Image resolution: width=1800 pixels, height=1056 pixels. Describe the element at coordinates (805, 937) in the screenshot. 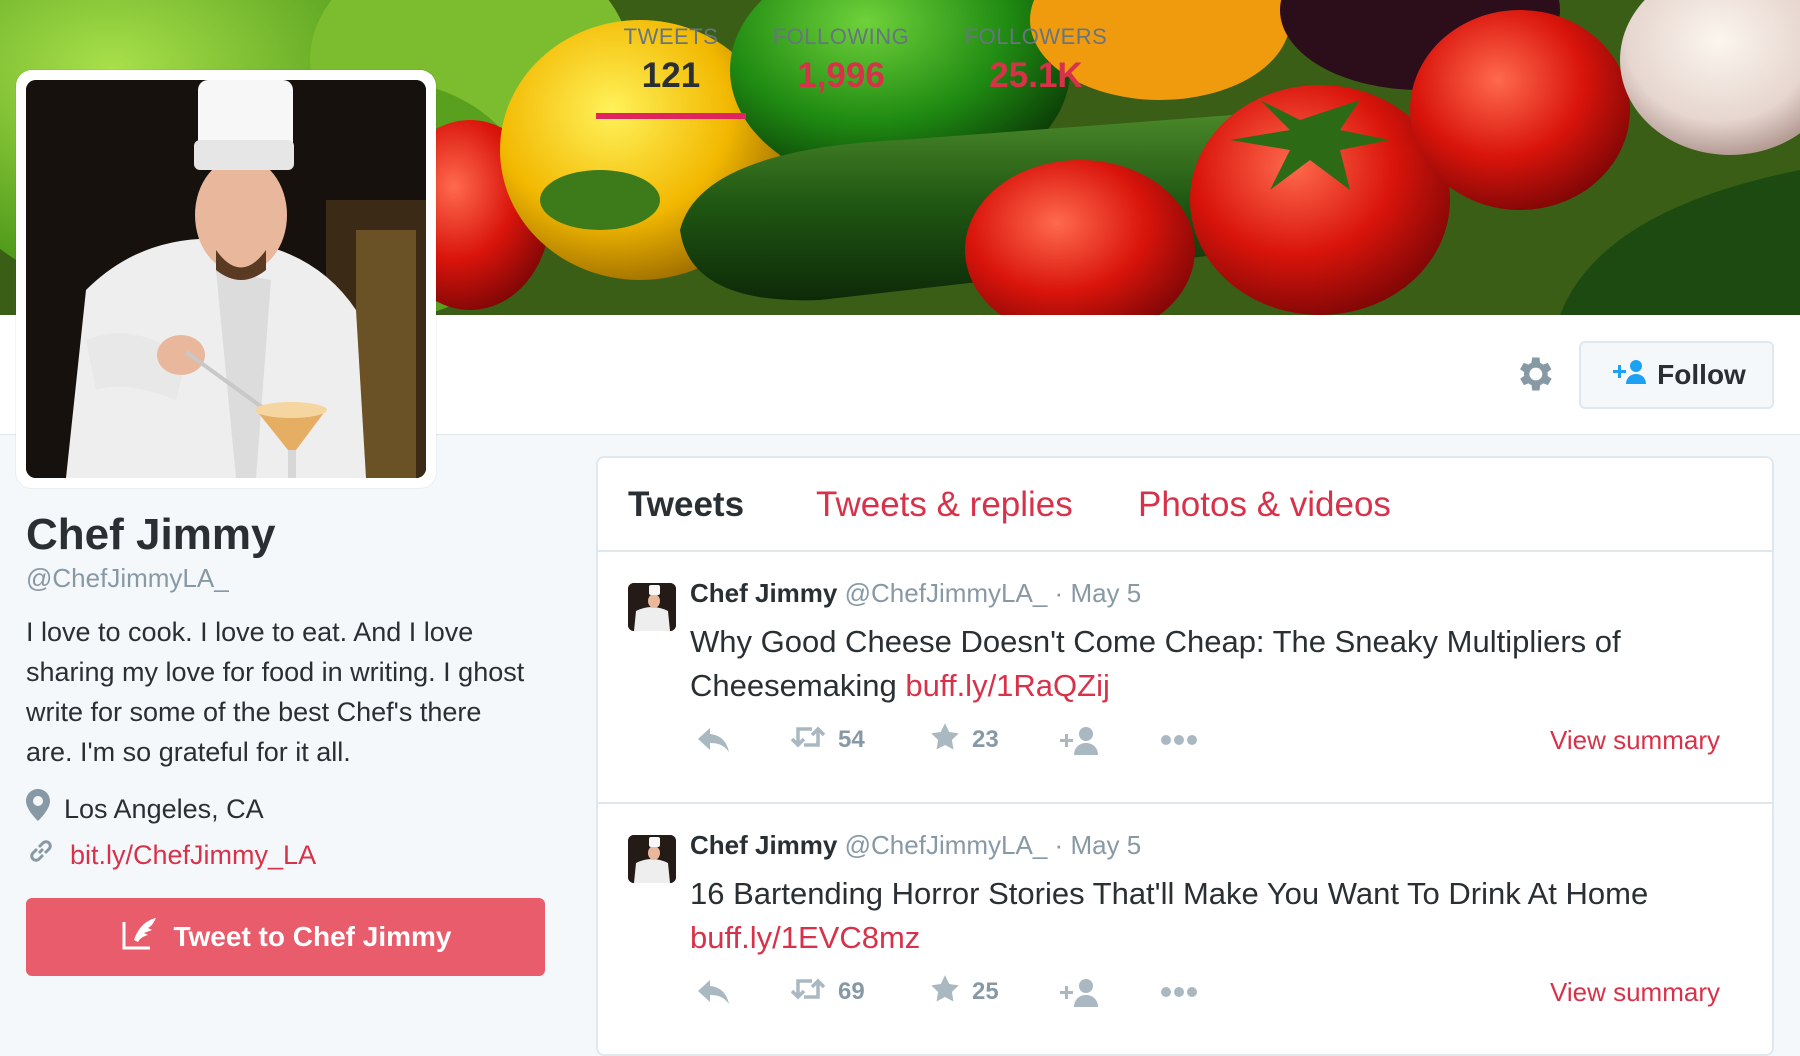

I see `tweet-link: buff.ly/1EVC8mz` at that location.